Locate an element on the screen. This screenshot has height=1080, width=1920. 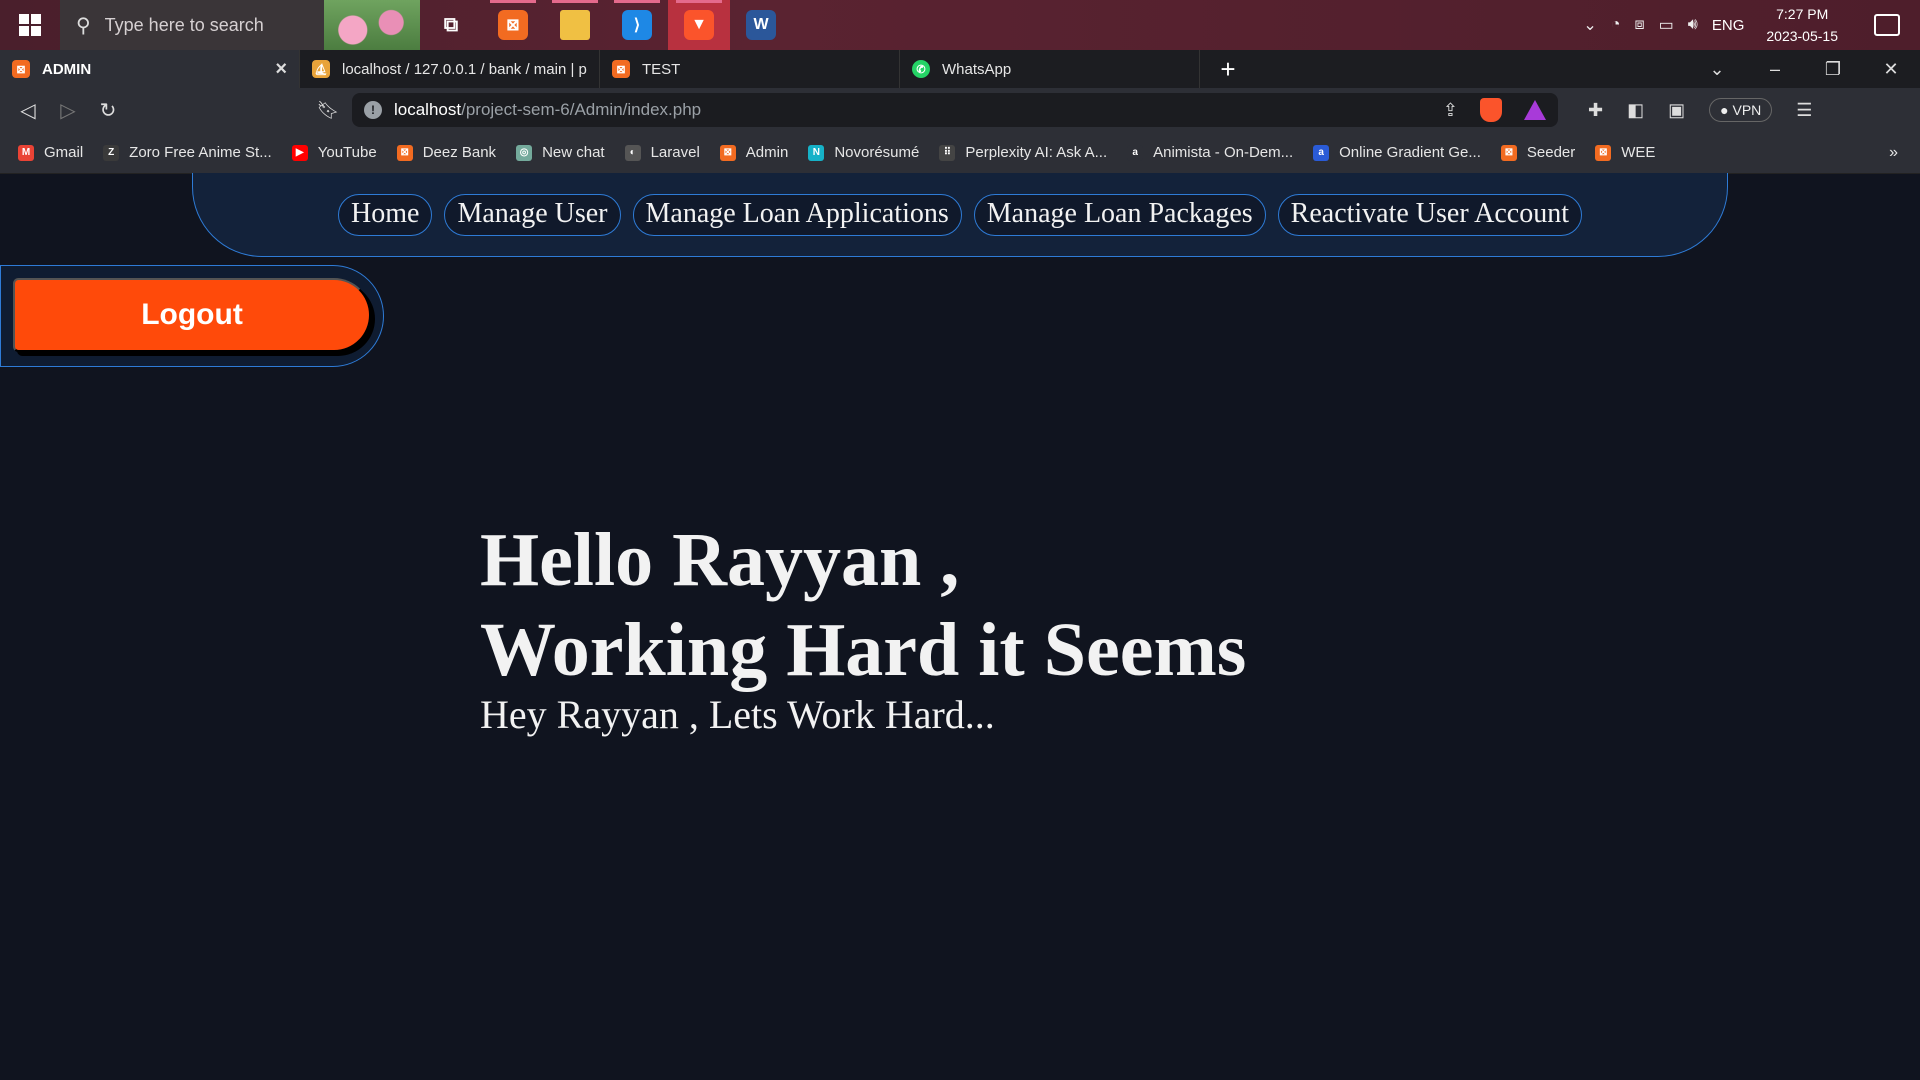
tab-search-icon: ⌄ is located at coordinates (1717, 69).